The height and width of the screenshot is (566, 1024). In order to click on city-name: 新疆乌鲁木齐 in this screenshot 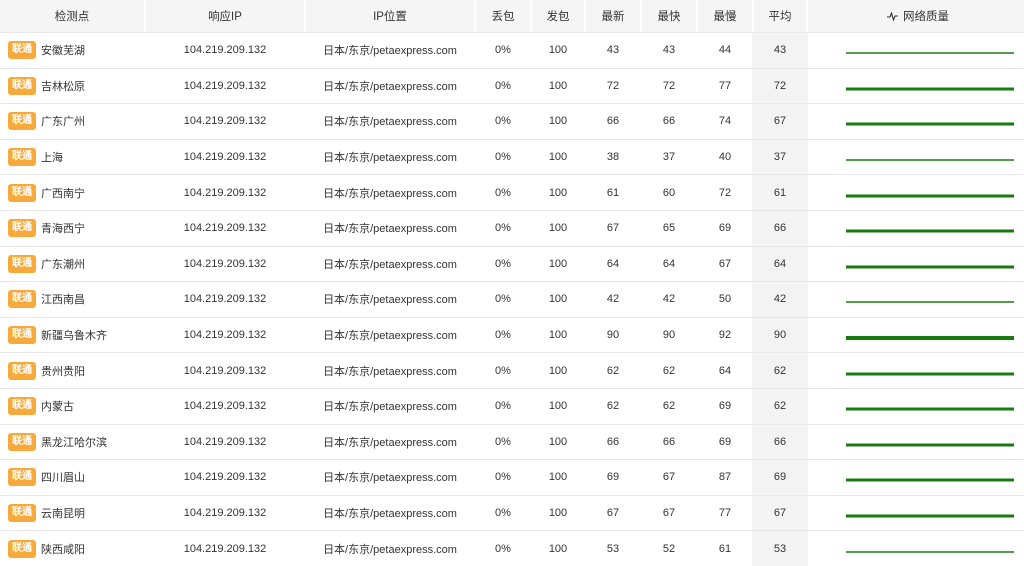, I will do `click(74, 336)`.